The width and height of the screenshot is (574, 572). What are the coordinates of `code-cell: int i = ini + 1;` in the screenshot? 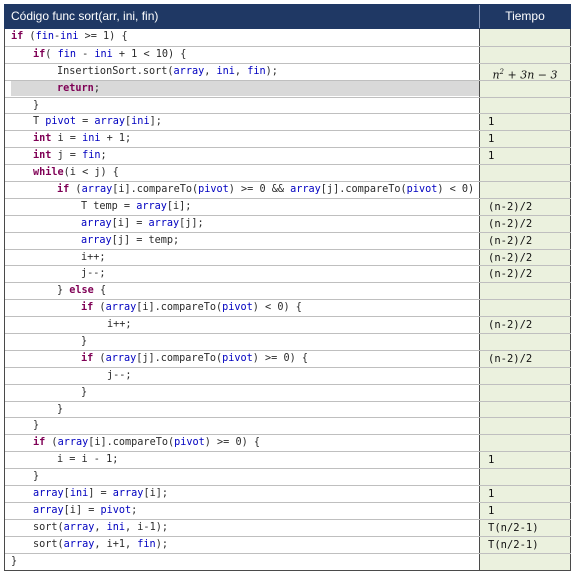 It's located at (242, 139).